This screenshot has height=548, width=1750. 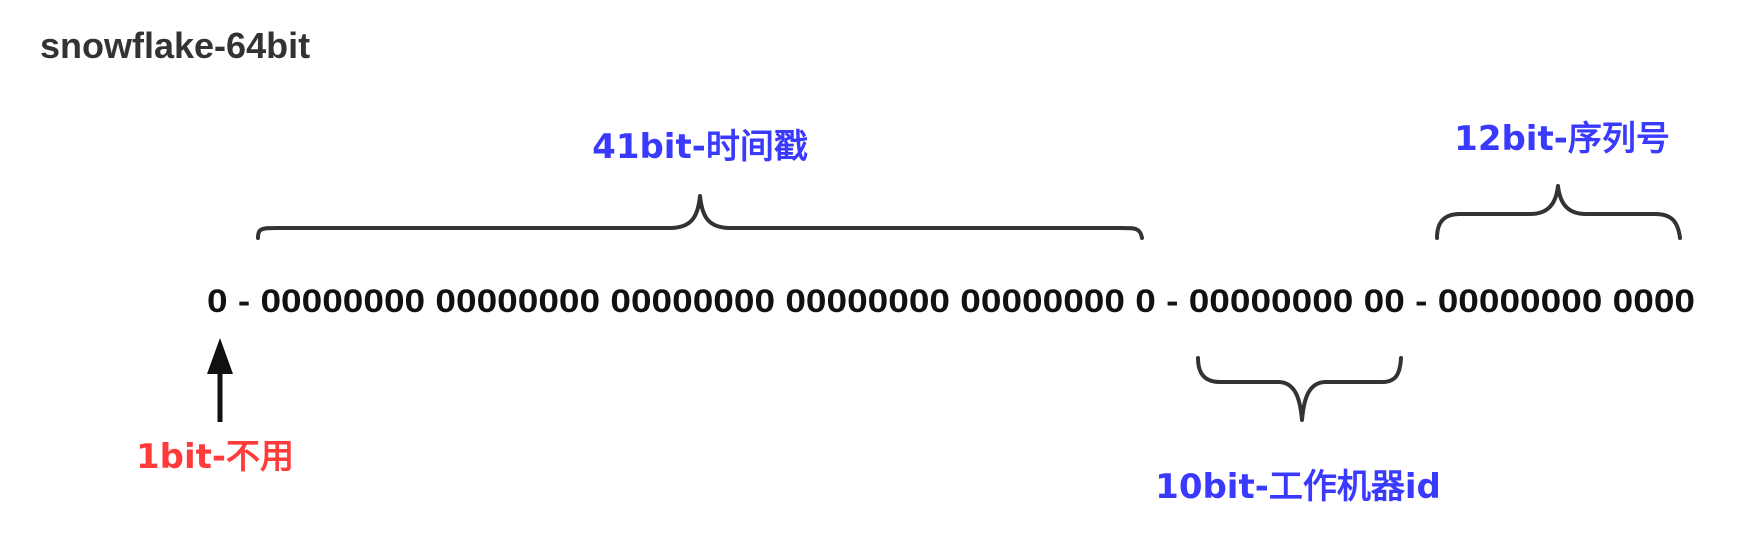 I want to click on arrow-up-icon, so click(x=220, y=380).